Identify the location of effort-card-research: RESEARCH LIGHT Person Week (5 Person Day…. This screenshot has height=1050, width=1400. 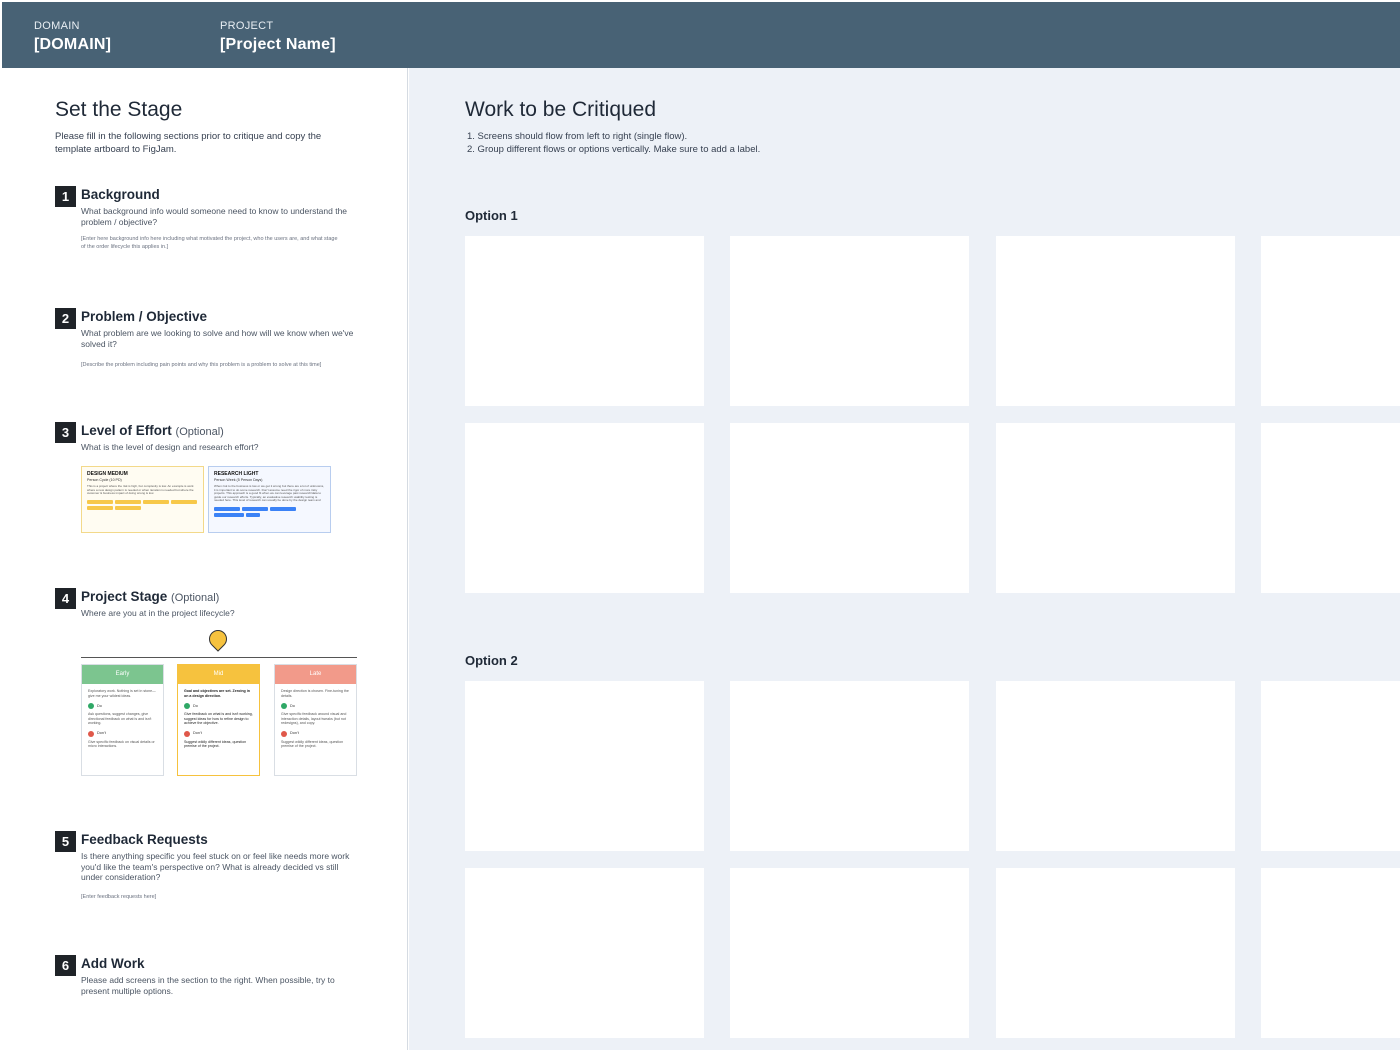
(269, 499).